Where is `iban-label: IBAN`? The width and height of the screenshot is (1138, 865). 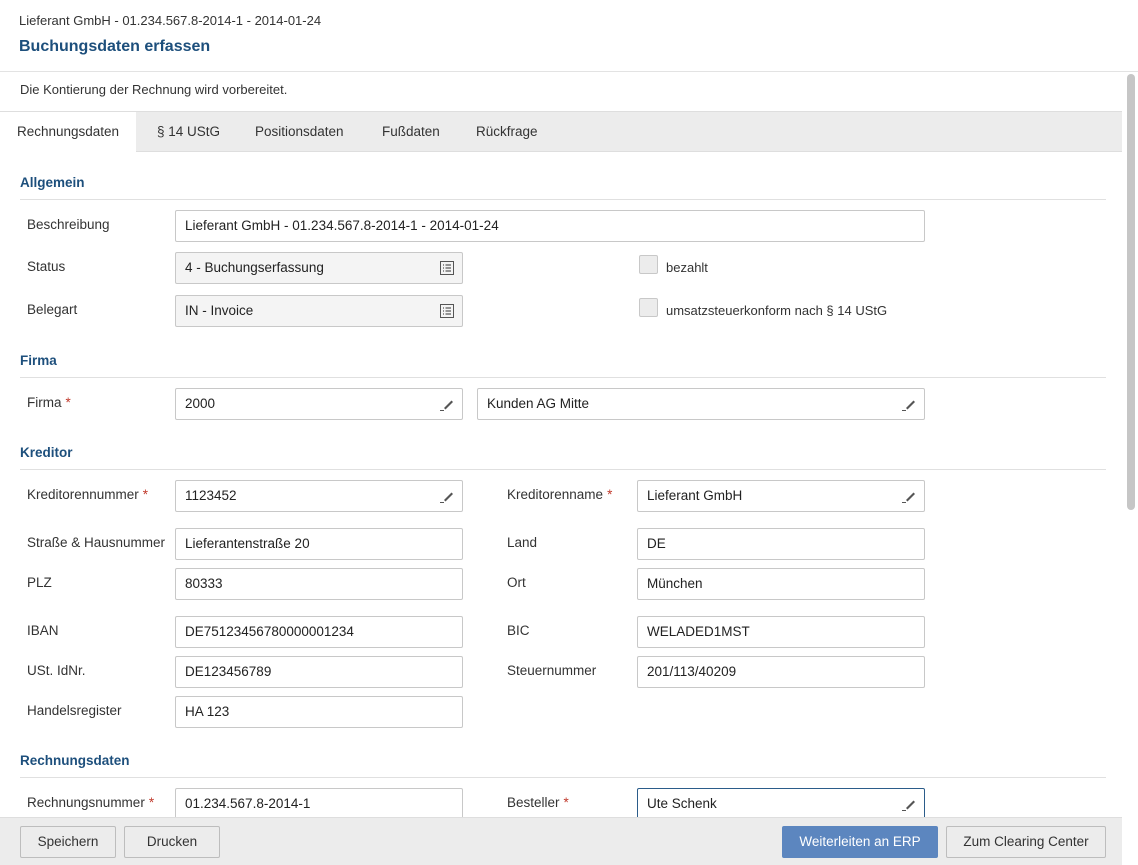 iban-label: IBAN is located at coordinates (43, 630).